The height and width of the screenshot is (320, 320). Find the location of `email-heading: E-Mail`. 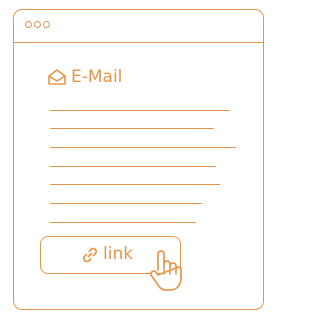

email-heading: E-Mail is located at coordinates (84, 77).